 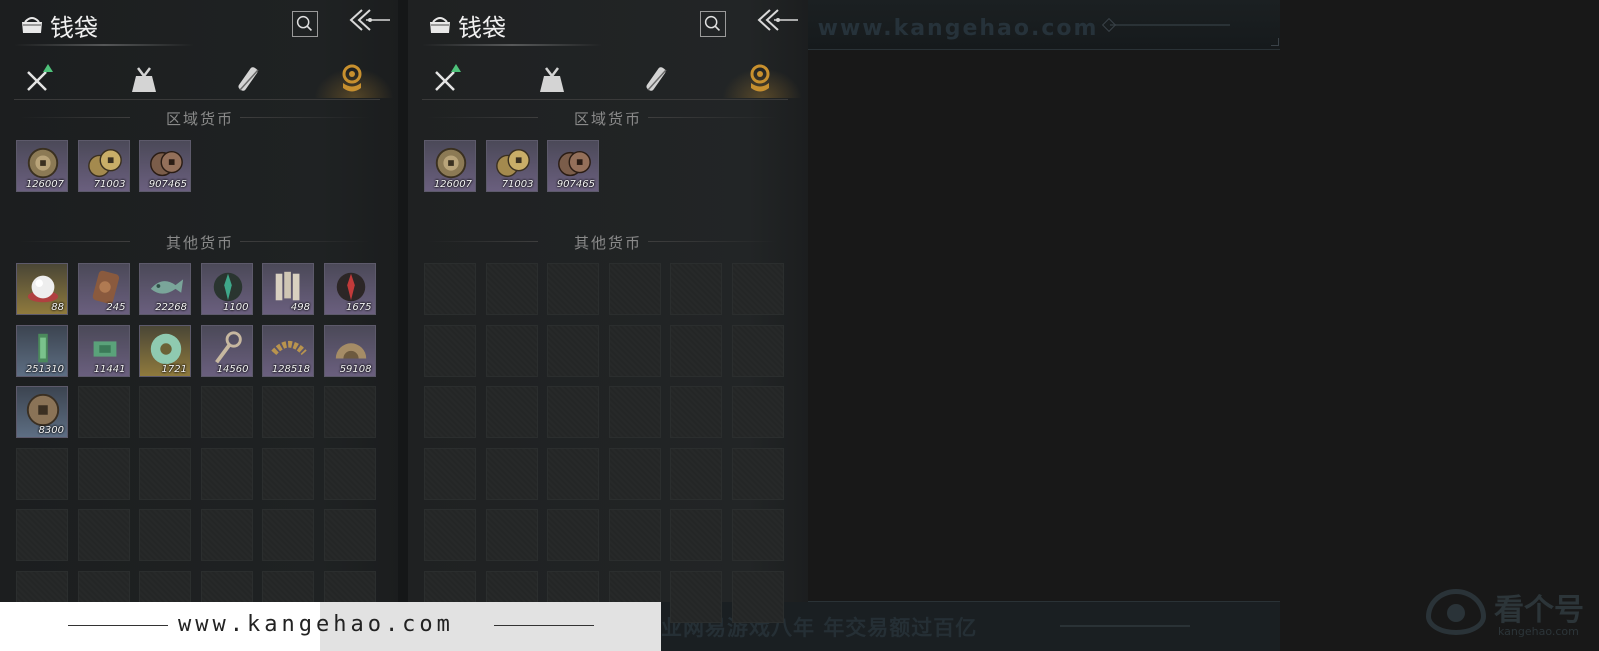 I want to click on currency-slot: 1721, so click(x=165, y=350).